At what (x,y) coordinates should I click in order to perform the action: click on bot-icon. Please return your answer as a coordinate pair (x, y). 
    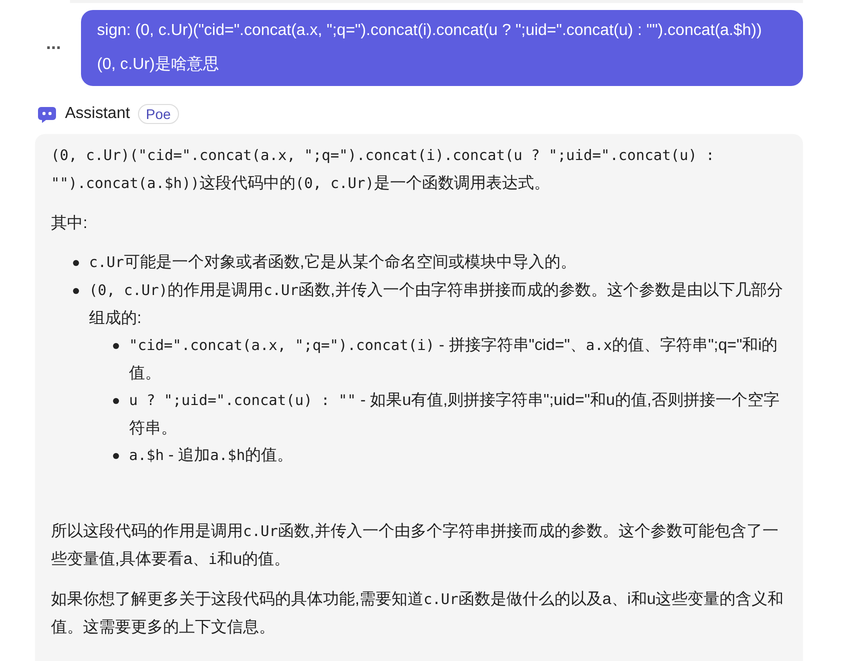
    Looking at the image, I should click on (47, 114).